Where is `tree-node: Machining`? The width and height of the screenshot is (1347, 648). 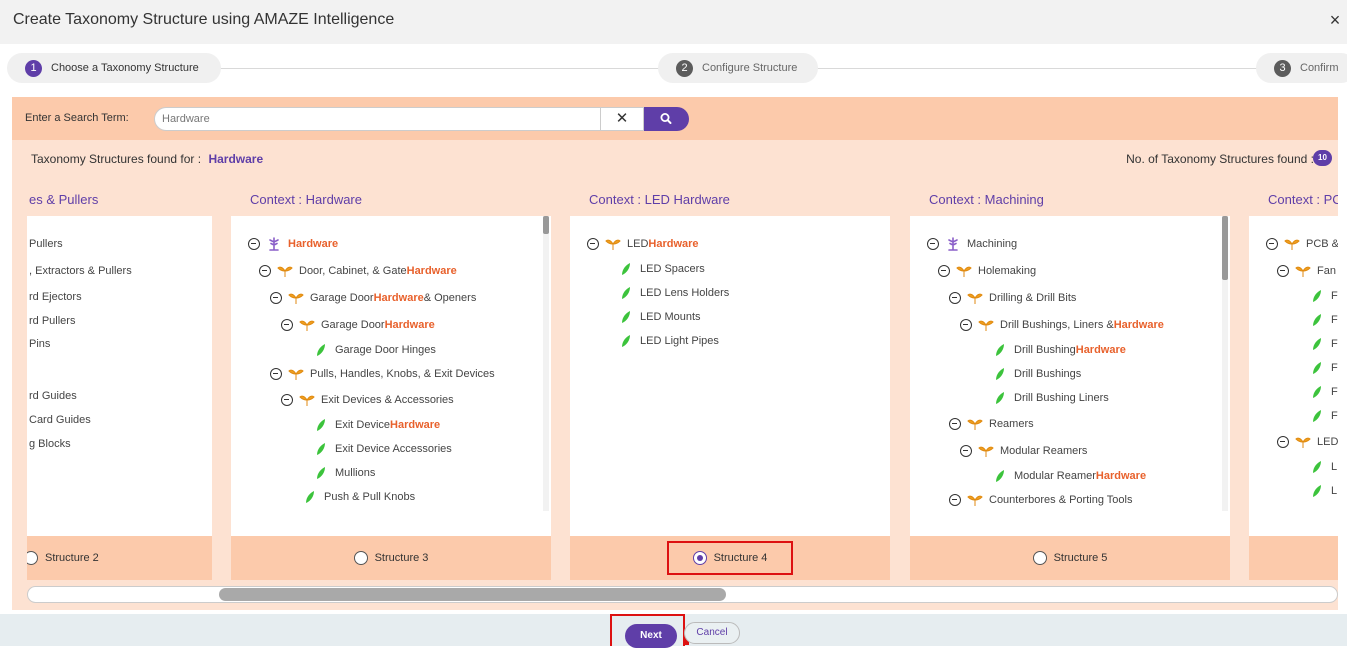 tree-node: Machining is located at coordinates (1070, 243).